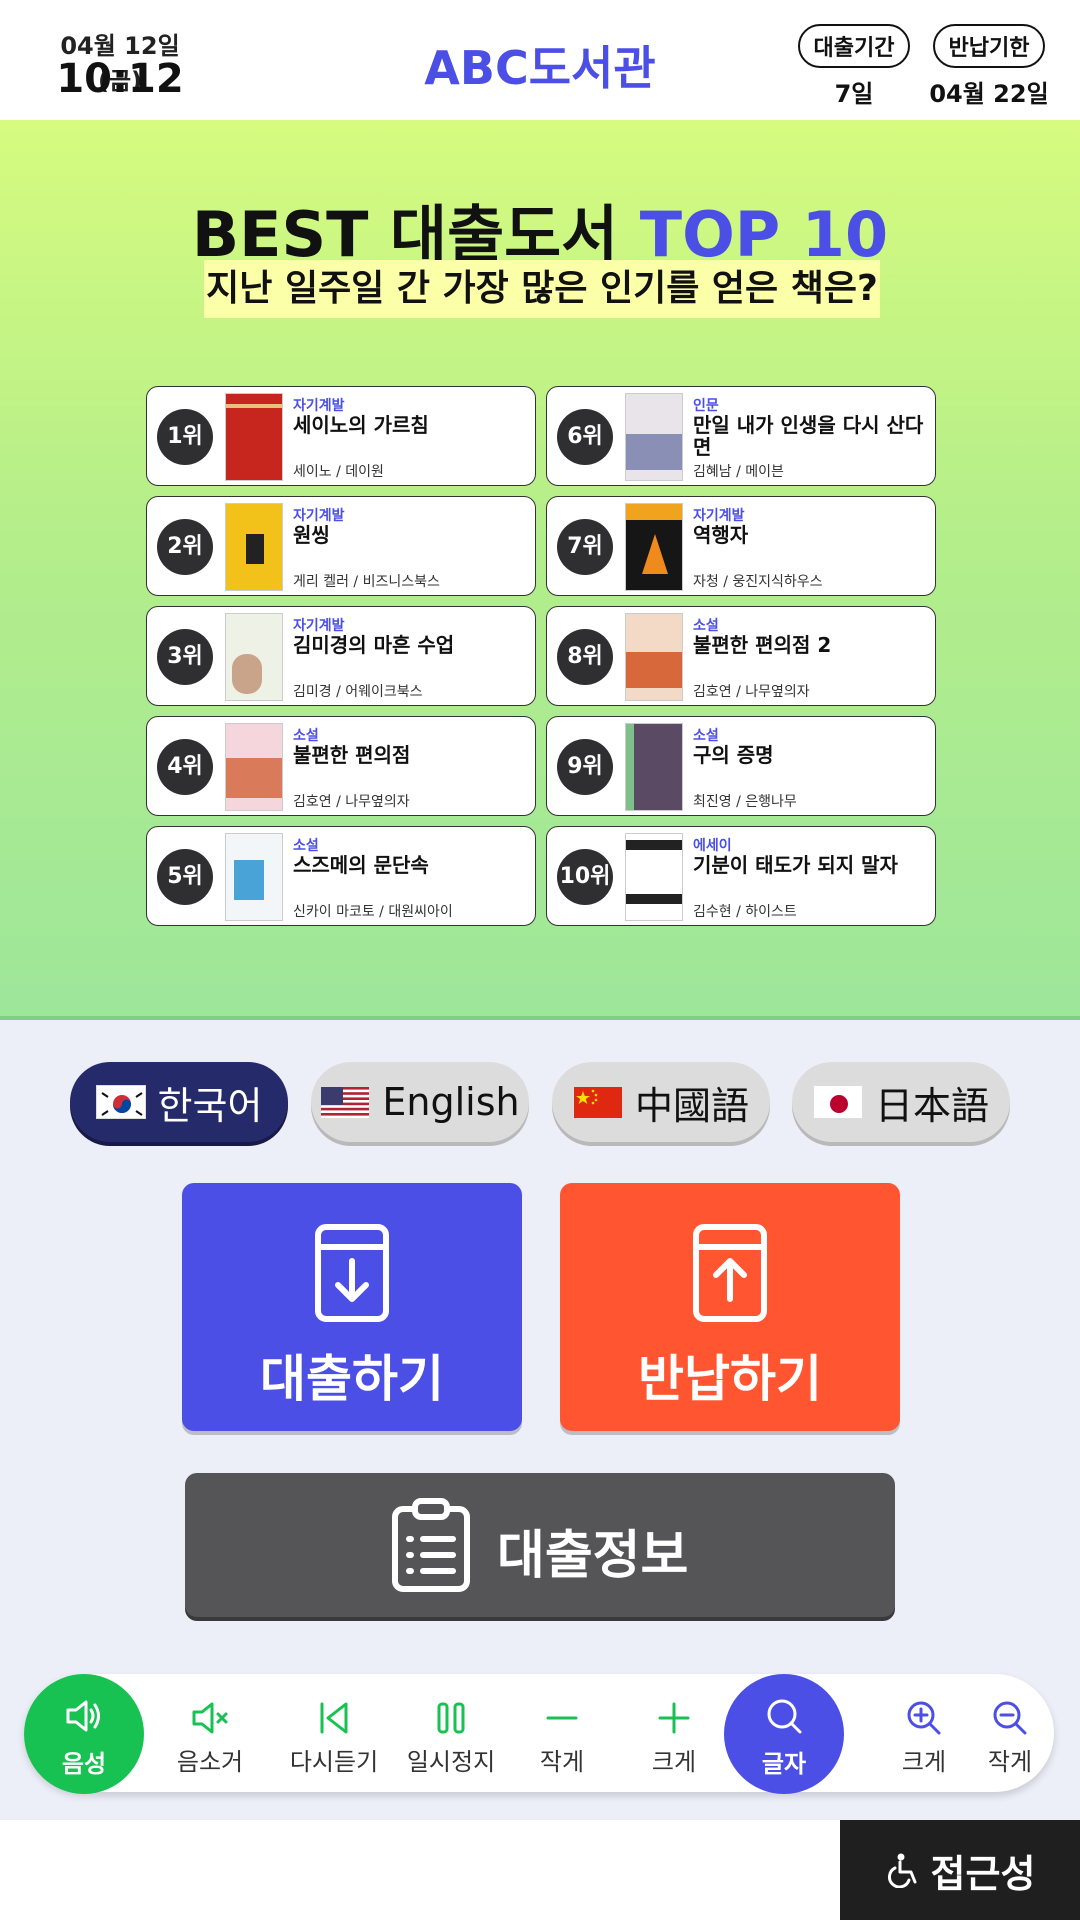 The width and height of the screenshot is (1080, 1920). What do you see at coordinates (210, 1105) in the screenshot?
I see `language-label: 한국어` at bounding box center [210, 1105].